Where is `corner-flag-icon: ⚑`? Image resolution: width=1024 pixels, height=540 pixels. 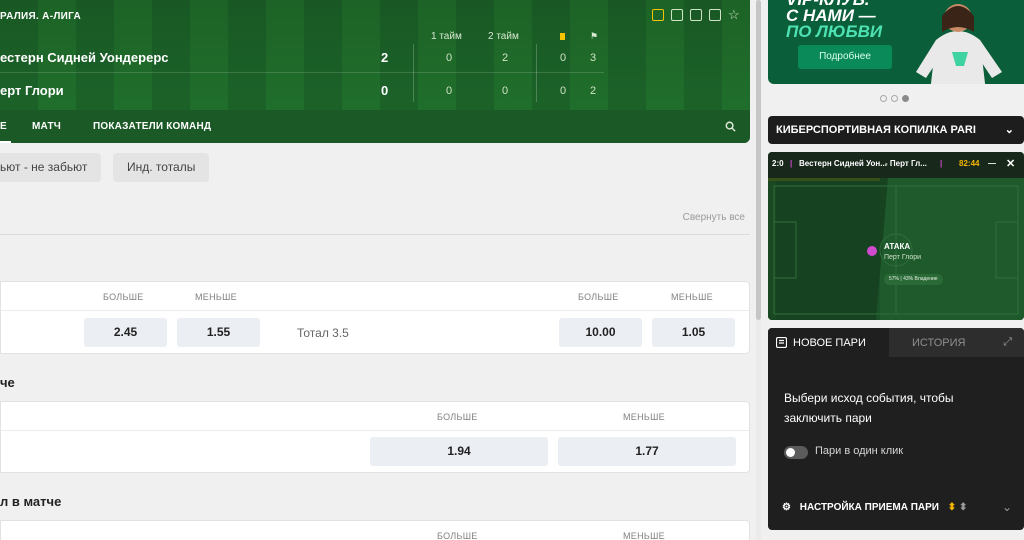 corner-flag-icon: ⚑ is located at coordinates (594, 36).